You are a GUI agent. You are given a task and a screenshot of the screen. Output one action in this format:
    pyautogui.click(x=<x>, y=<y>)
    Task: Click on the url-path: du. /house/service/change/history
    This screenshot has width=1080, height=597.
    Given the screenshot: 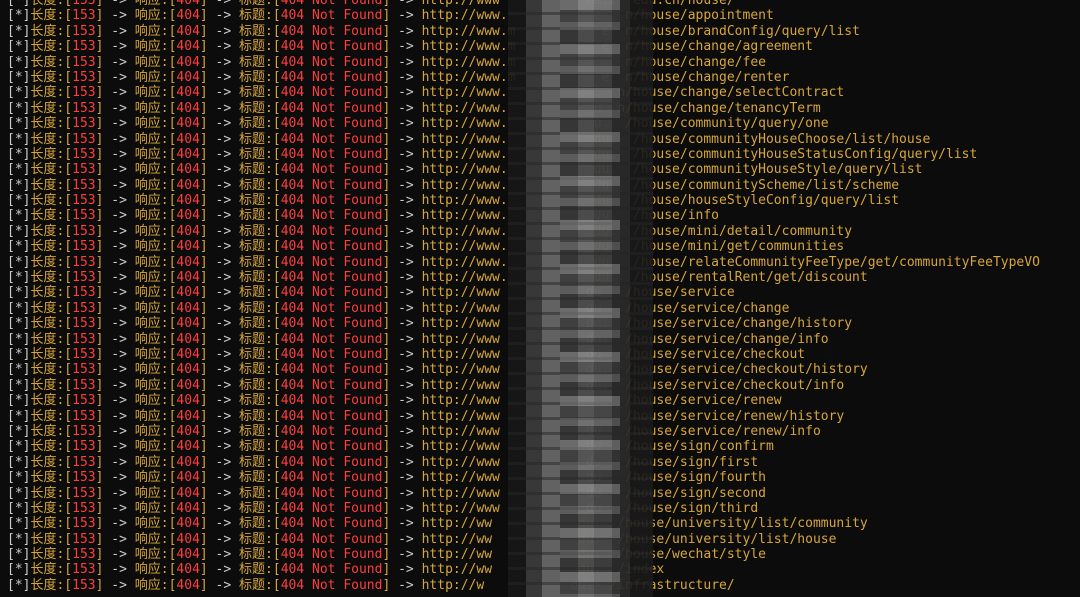 What is the action you would take?
    pyautogui.click(x=719, y=324)
    